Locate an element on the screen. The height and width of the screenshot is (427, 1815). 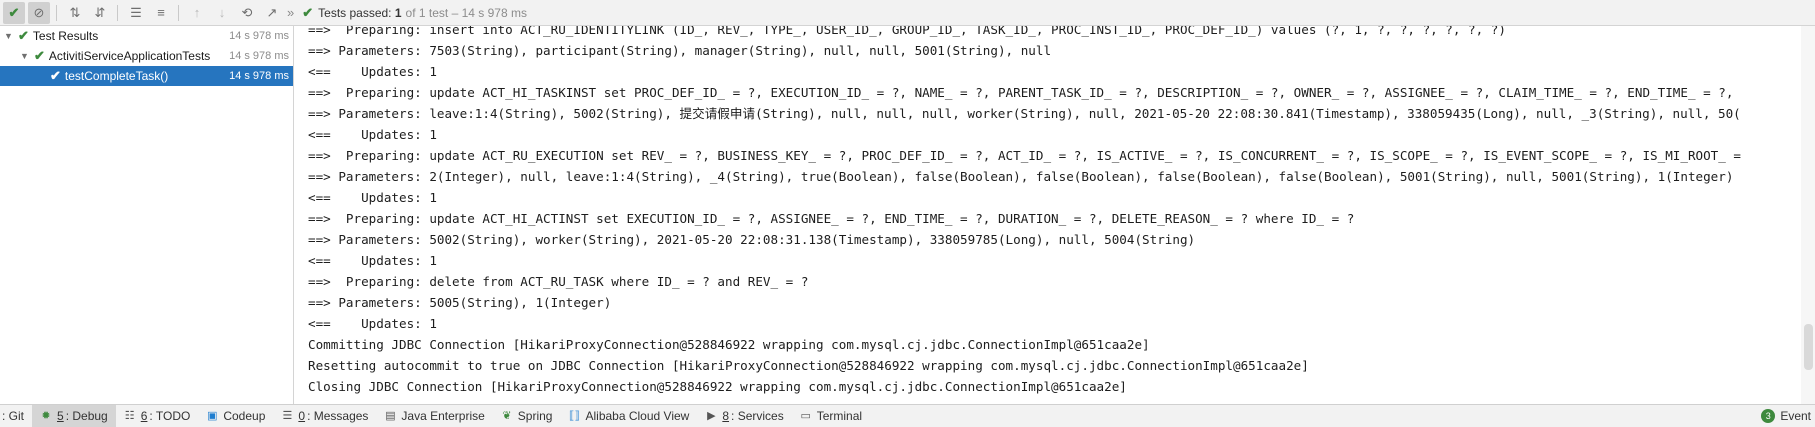
tab-java-enterprise-label: Java Enterprise is located at coordinates (443, 416).